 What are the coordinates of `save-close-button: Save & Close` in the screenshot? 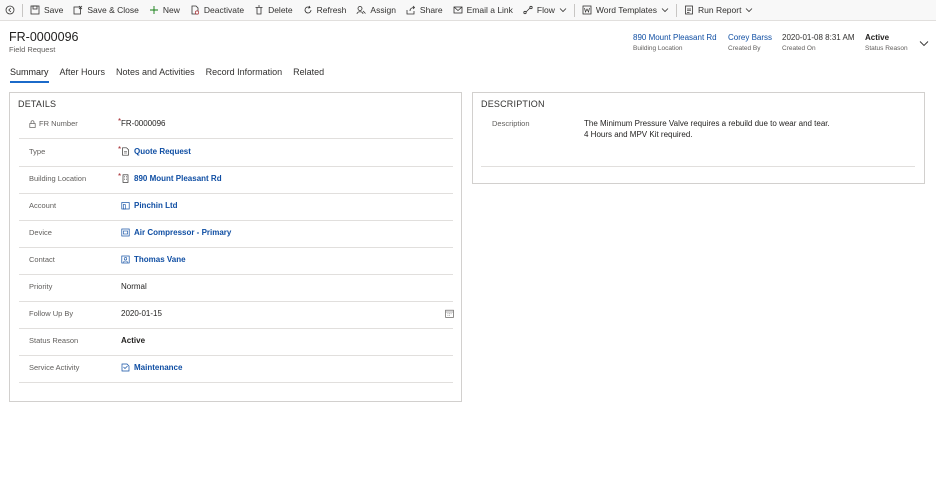 It's located at (106, 10).